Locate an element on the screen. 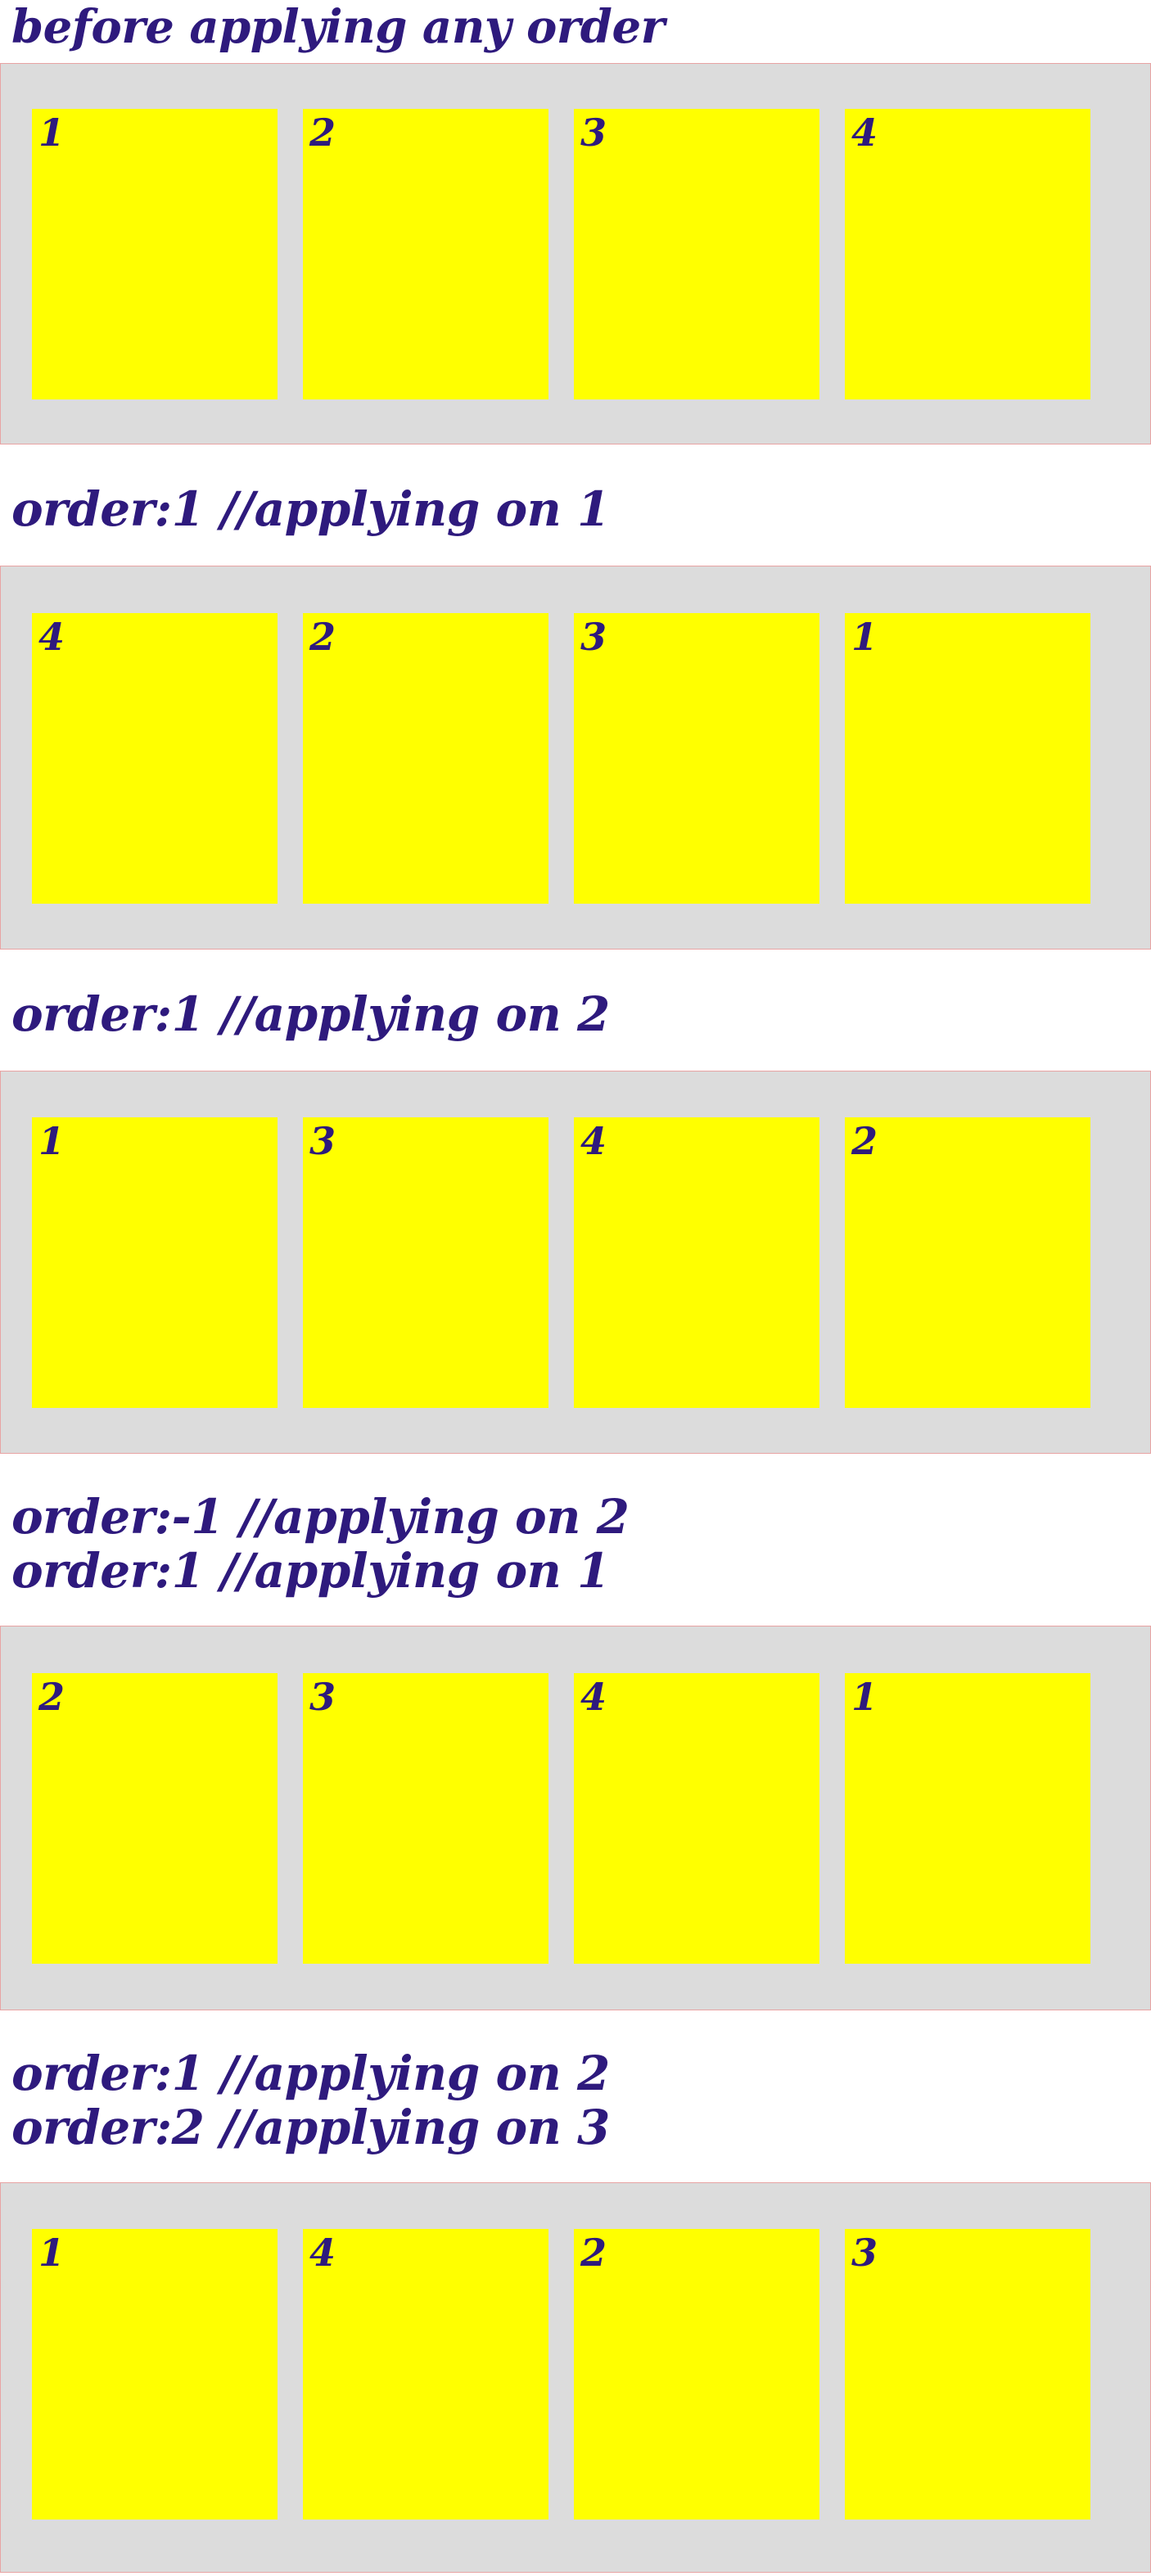 This screenshot has height=2576, width=1151. caption-line: before applying any order is located at coordinates (338, 27).